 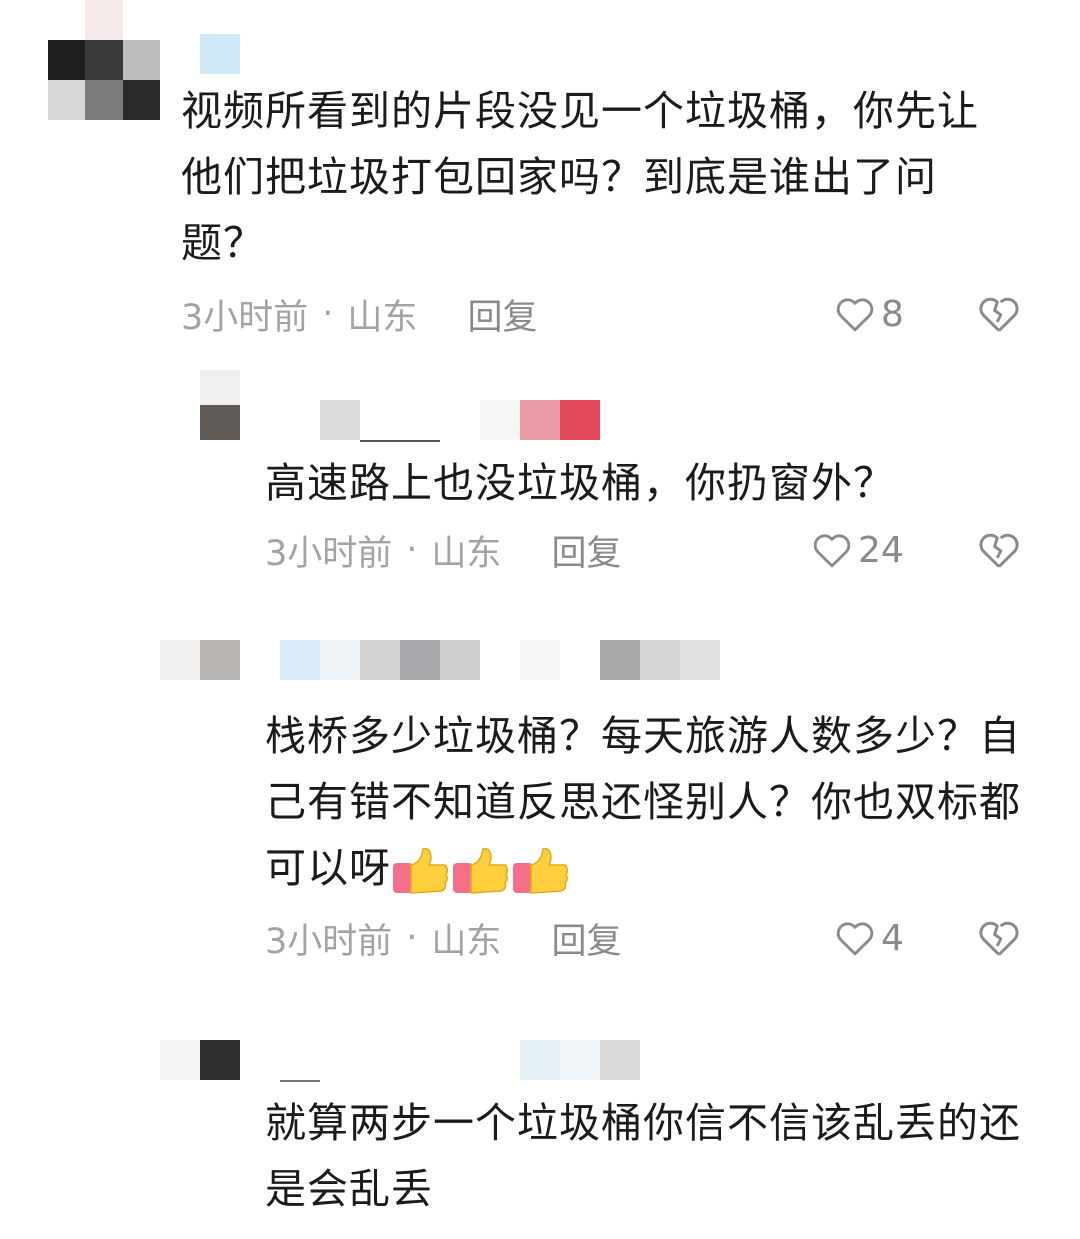 I want to click on comment-text: 栈桥多少垃圾桶？每天旅游人数多少？自己有错不知道反思还怪别人？你也双标都可以呀, so click(x=655, y=802).